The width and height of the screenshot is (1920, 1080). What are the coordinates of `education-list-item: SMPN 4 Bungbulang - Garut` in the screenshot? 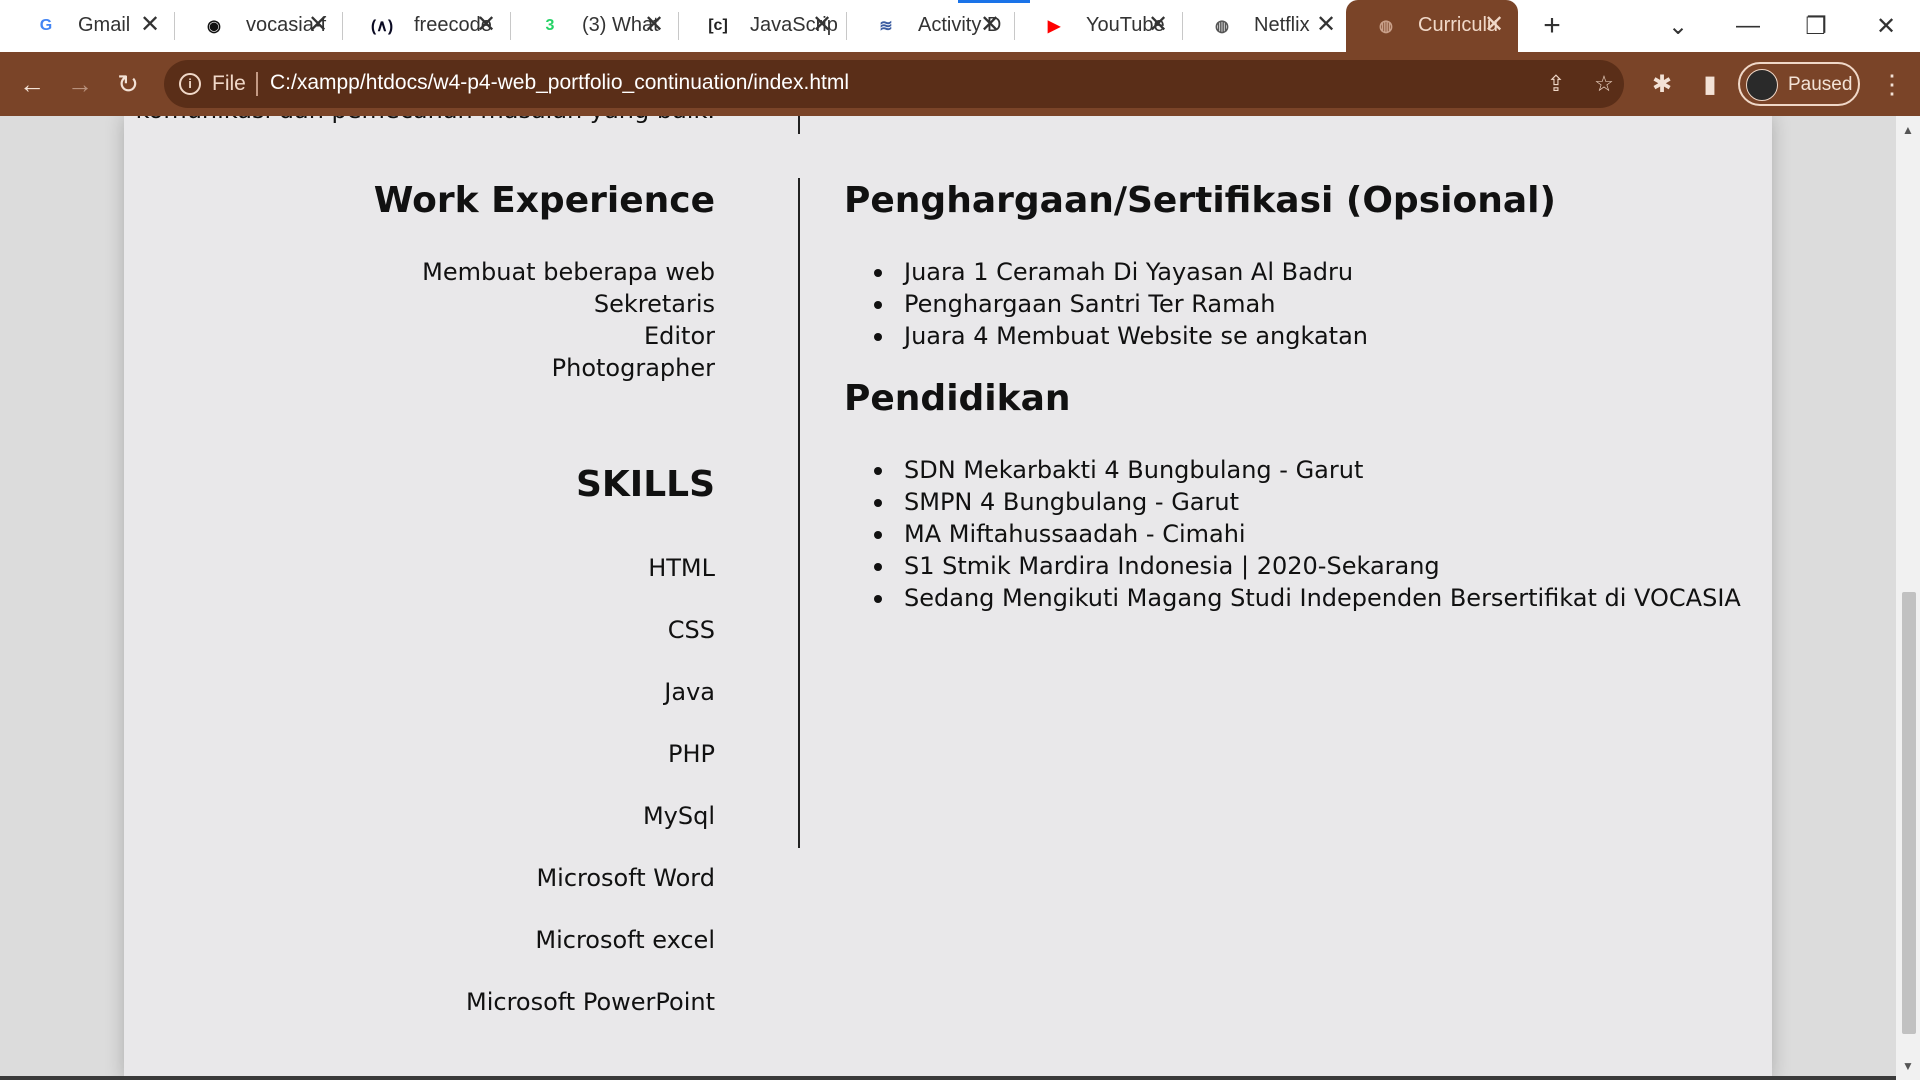 It's located at (1292, 502).